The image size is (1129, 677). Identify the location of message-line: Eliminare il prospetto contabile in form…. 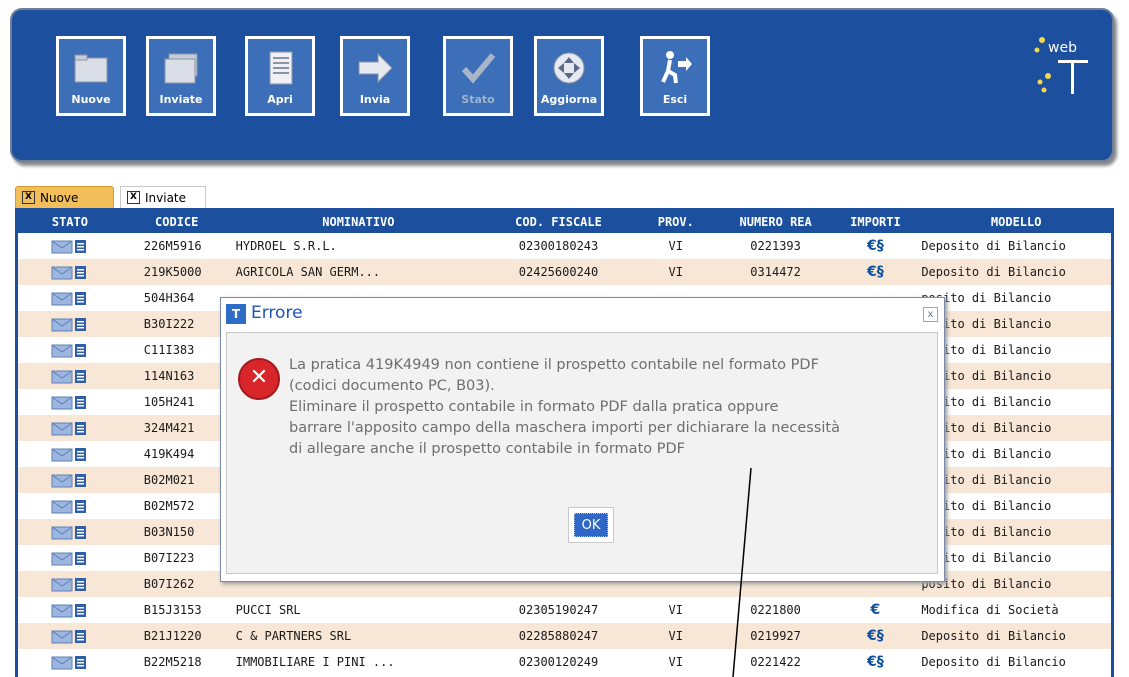
(534, 407).